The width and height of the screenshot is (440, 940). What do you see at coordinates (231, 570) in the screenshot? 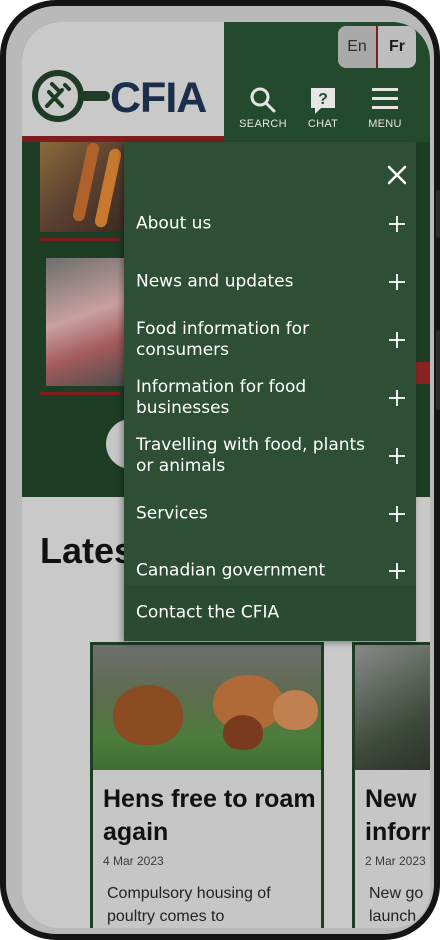
I see `menu-item-label: Canadian government` at bounding box center [231, 570].